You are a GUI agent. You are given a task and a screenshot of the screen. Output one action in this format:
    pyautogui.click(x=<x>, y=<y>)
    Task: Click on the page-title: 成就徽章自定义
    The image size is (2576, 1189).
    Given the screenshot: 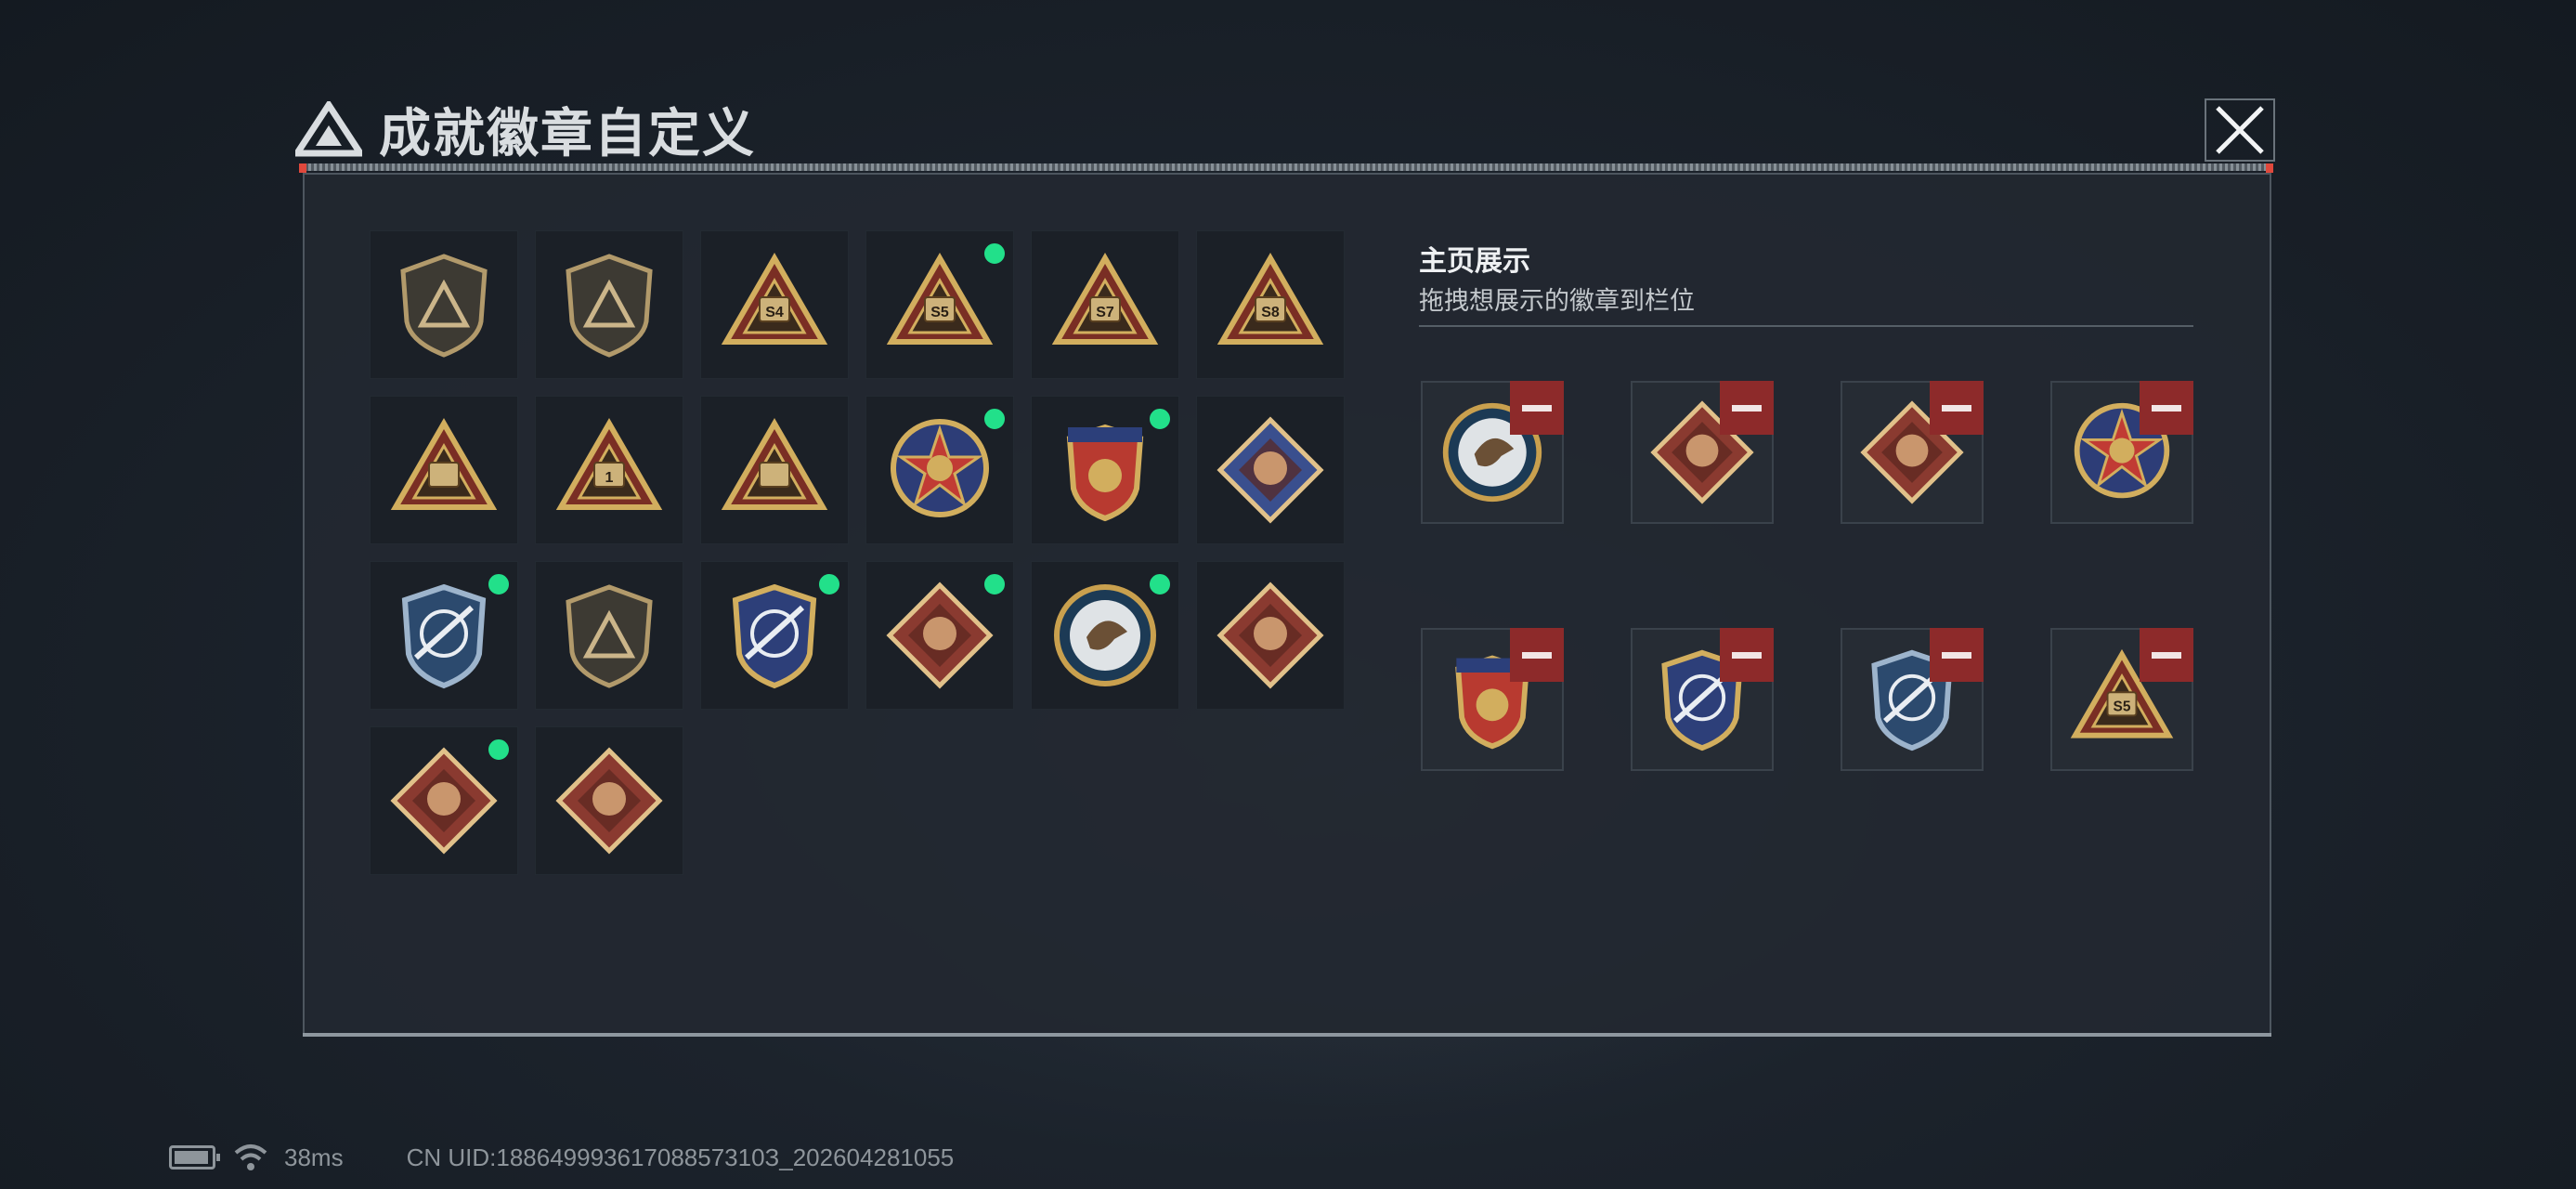 What is the action you would take?
    pyautogui.click(x=567, y=134)
    